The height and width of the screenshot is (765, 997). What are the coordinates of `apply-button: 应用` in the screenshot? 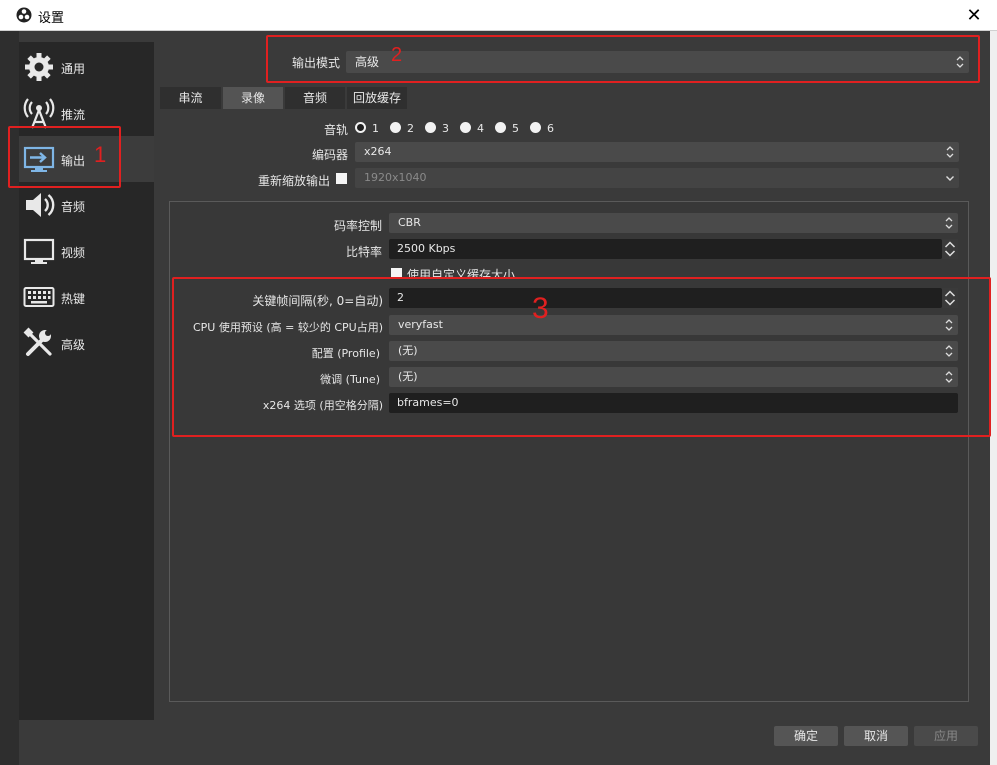 It's located at (946, 736).